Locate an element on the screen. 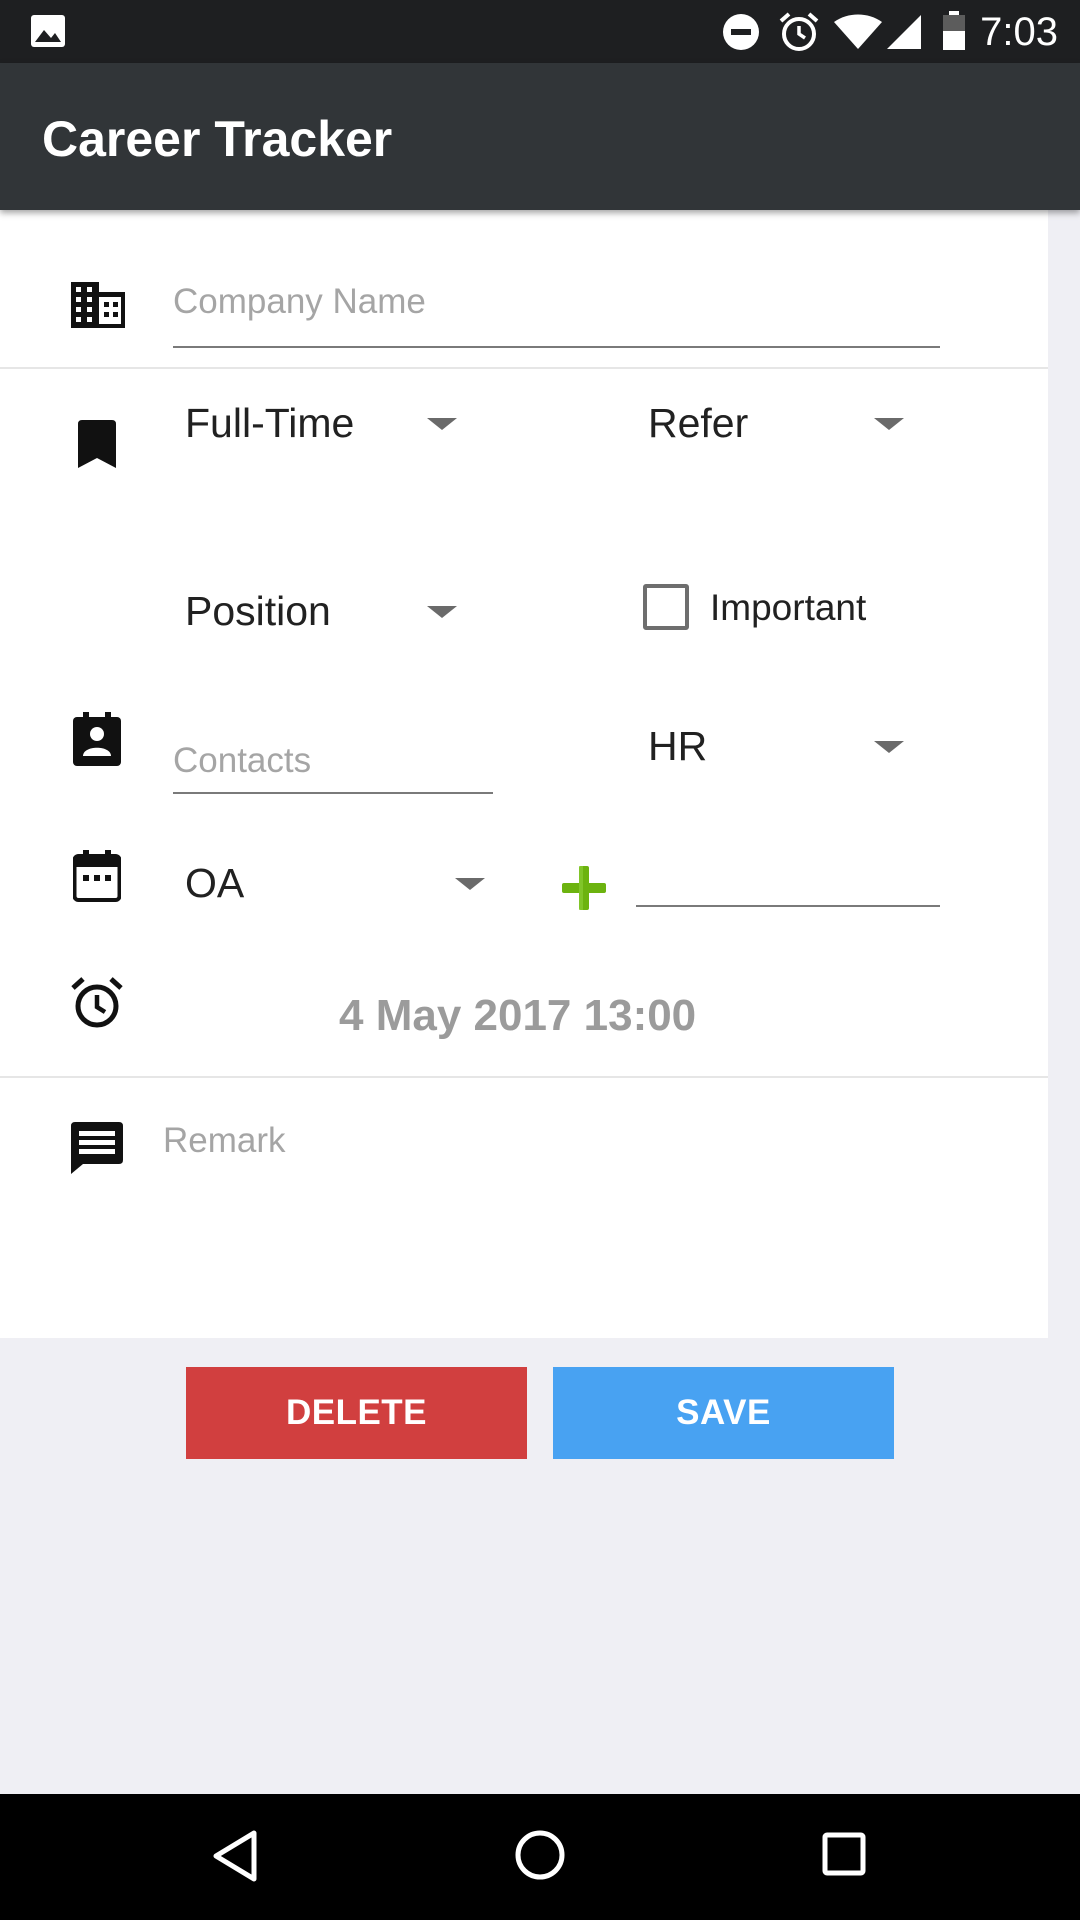 The height and width of the screenshot is (1920, 1080). job-type-value: Full-Time is located at coordinates (270, 423).